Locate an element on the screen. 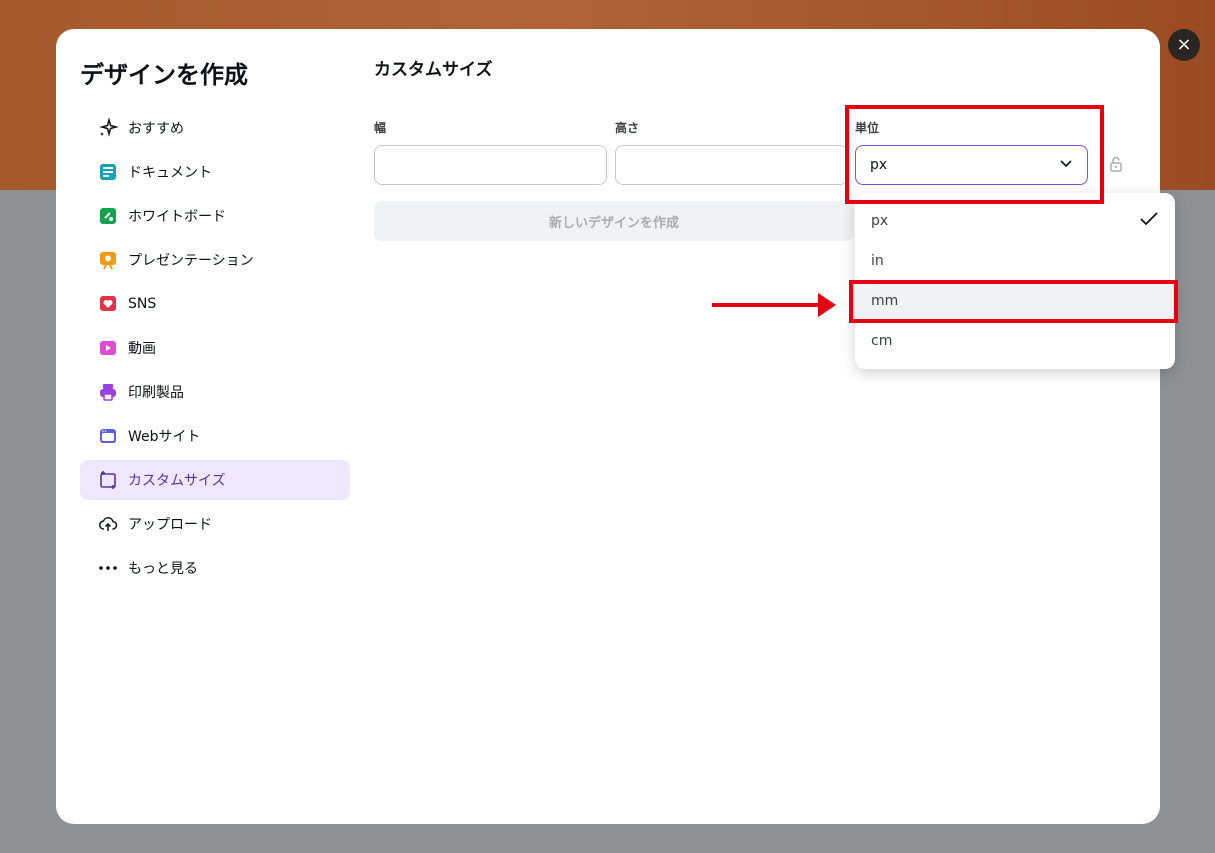  nav-item-sns: SNS is located at coordinates (215, 304).